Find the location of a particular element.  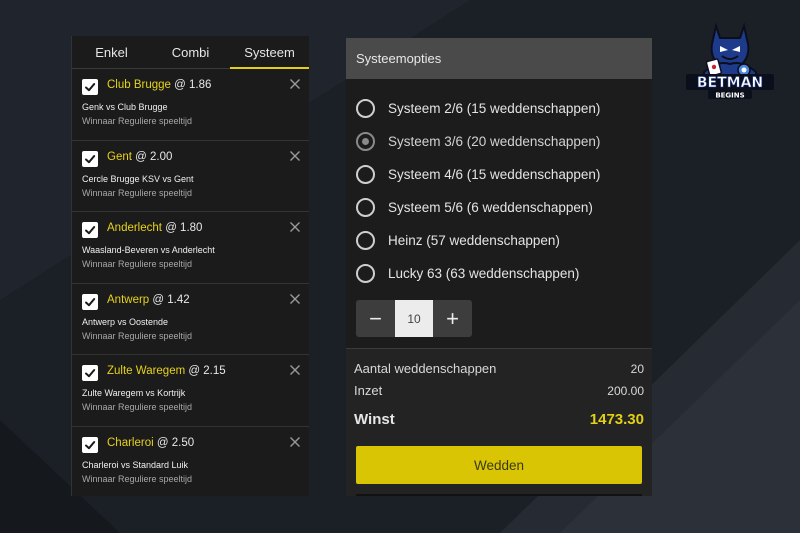

svg-text: BETMAN is located at coordinates (730, 83).